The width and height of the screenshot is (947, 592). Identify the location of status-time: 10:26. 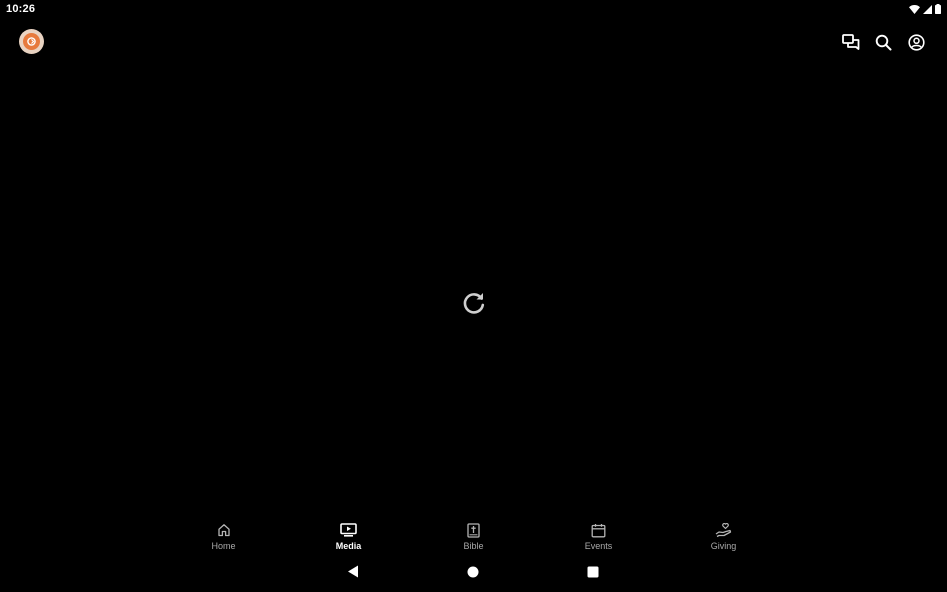
(21, 9).